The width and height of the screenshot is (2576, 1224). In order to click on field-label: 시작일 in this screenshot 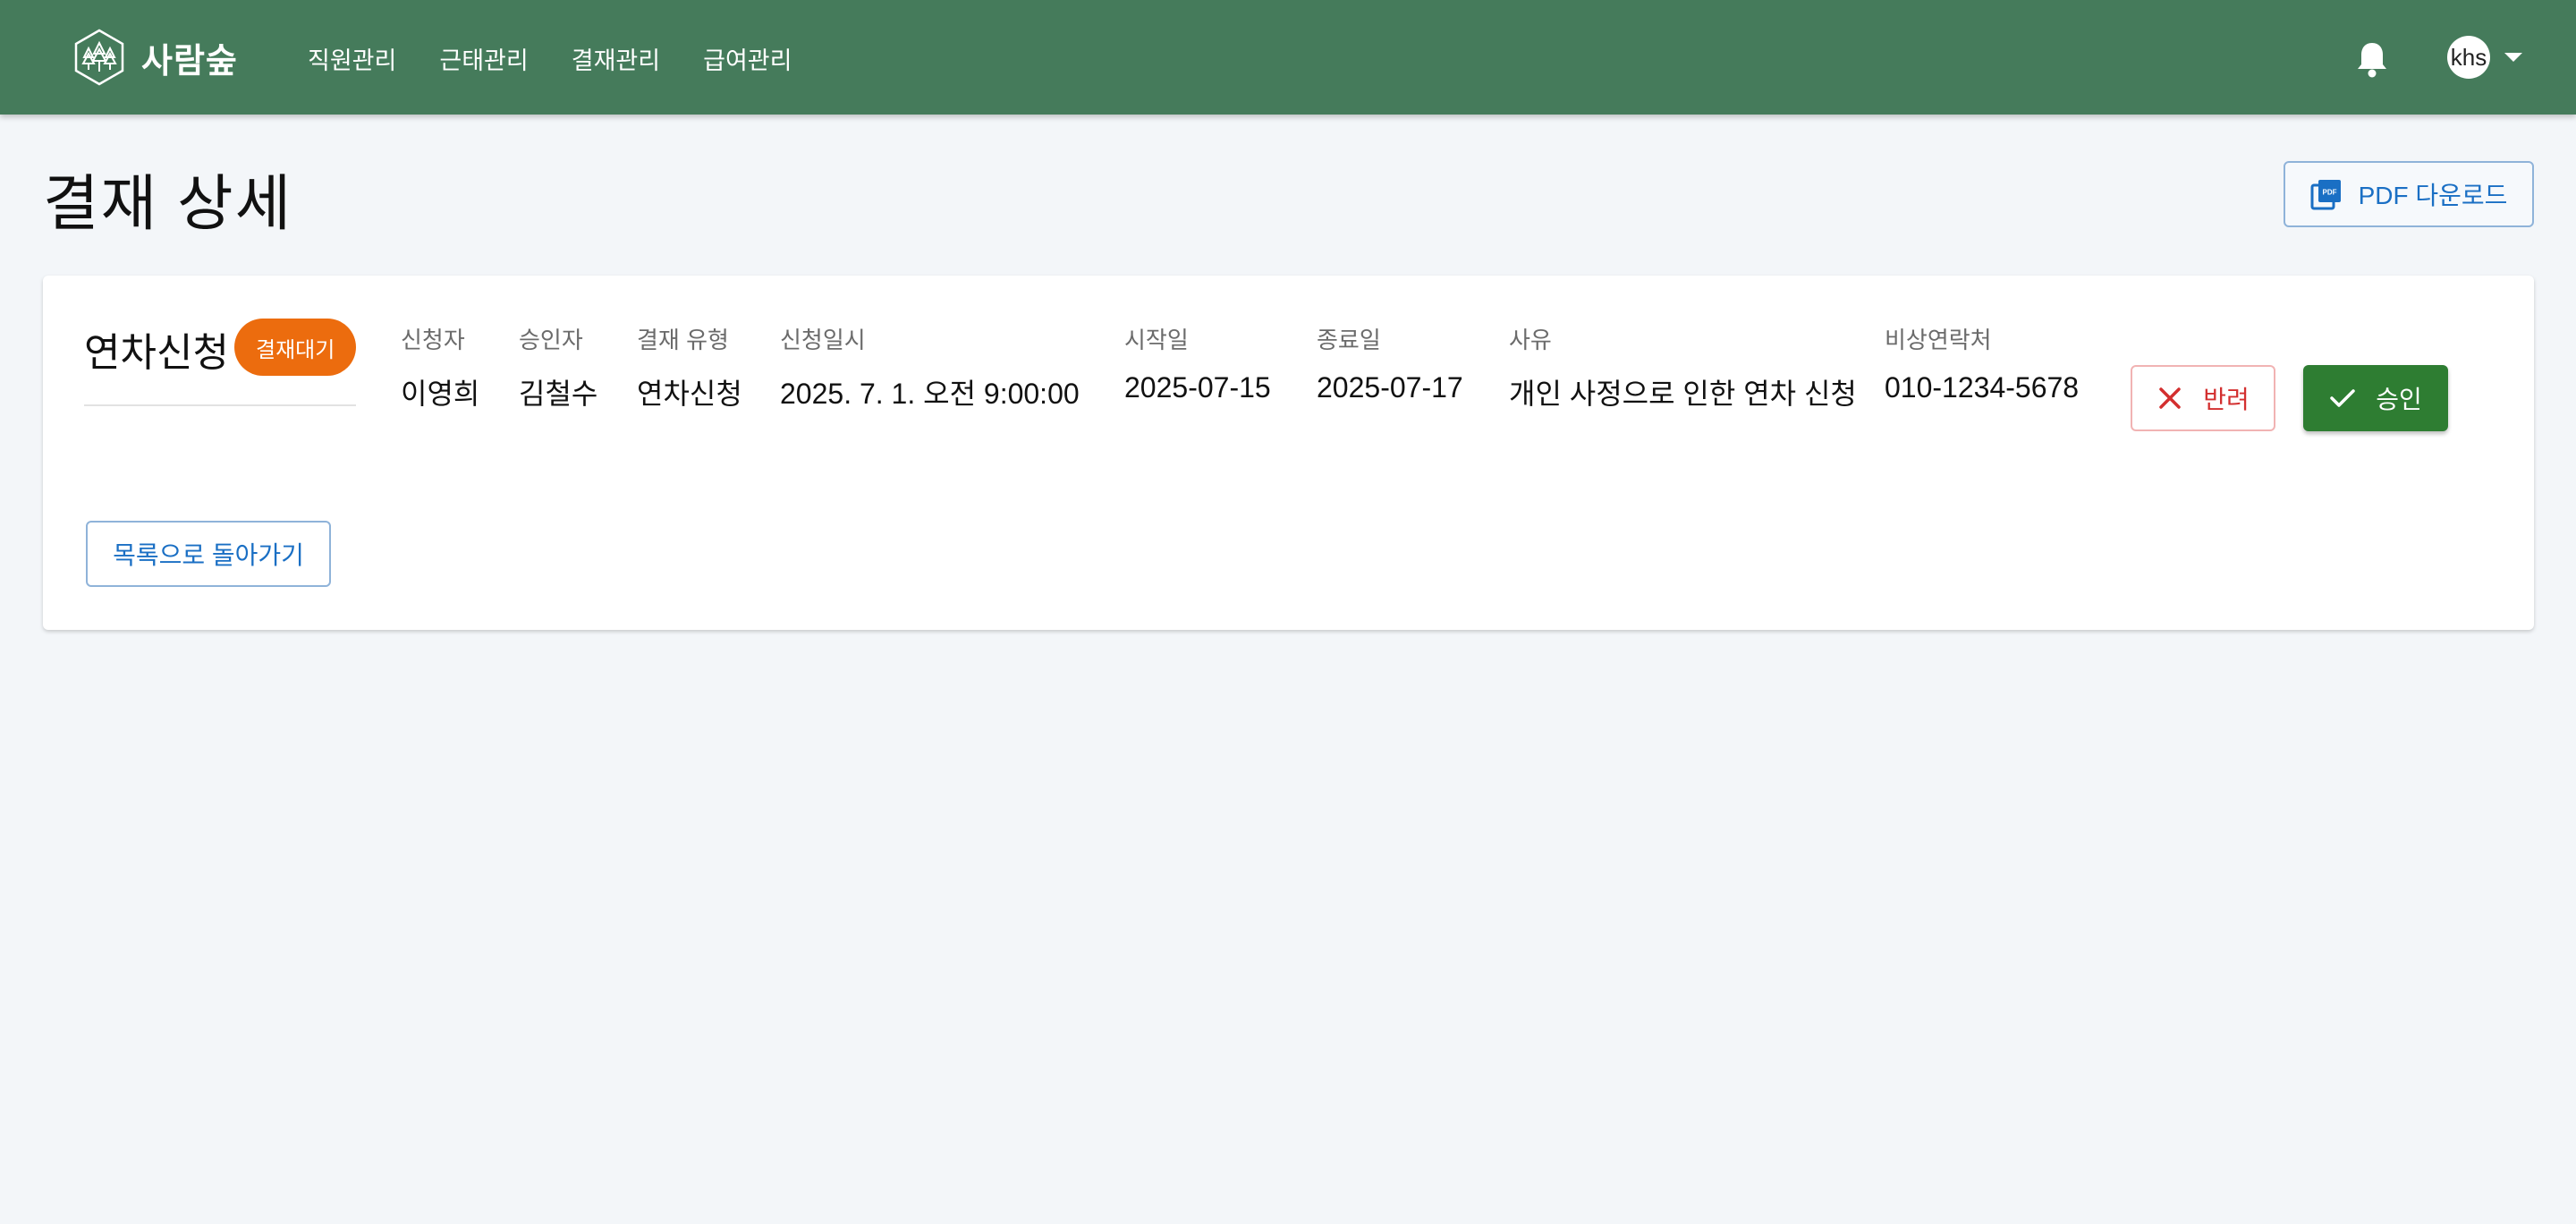, I will do `click(1156, 340)`.